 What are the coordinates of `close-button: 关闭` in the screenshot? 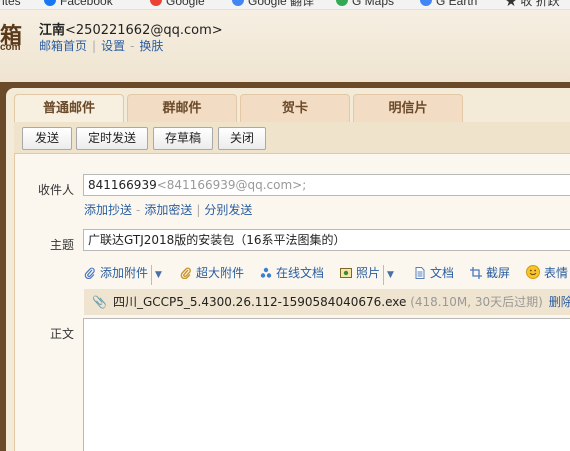 It's located at (242, 138).